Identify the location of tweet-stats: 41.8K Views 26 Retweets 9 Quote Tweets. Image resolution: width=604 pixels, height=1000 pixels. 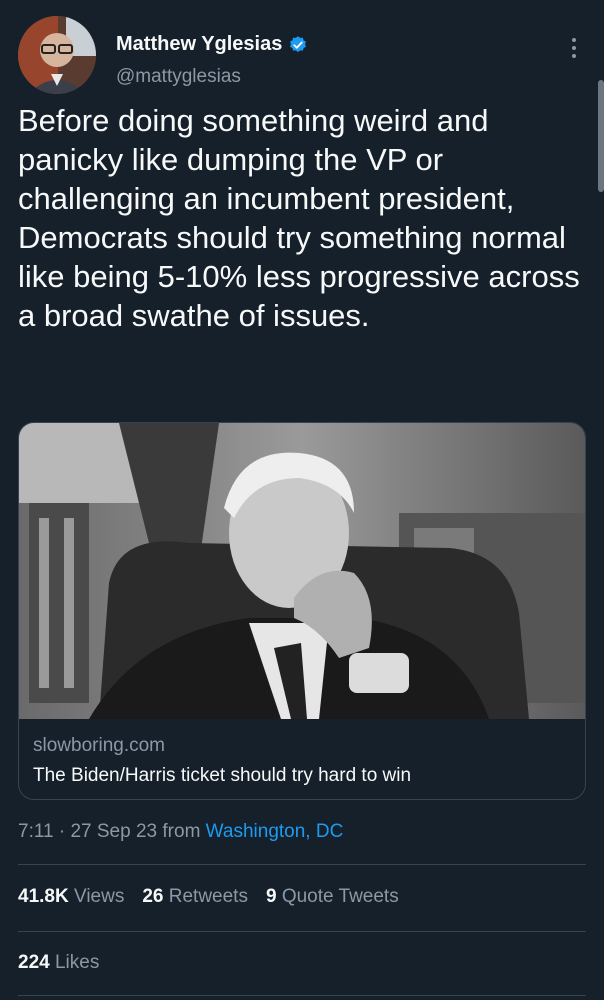
(208, 897).